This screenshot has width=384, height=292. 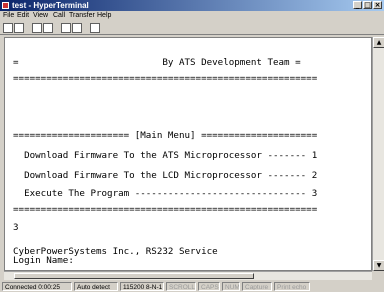 I want to click on toolbar, so click(x=192, y=28).